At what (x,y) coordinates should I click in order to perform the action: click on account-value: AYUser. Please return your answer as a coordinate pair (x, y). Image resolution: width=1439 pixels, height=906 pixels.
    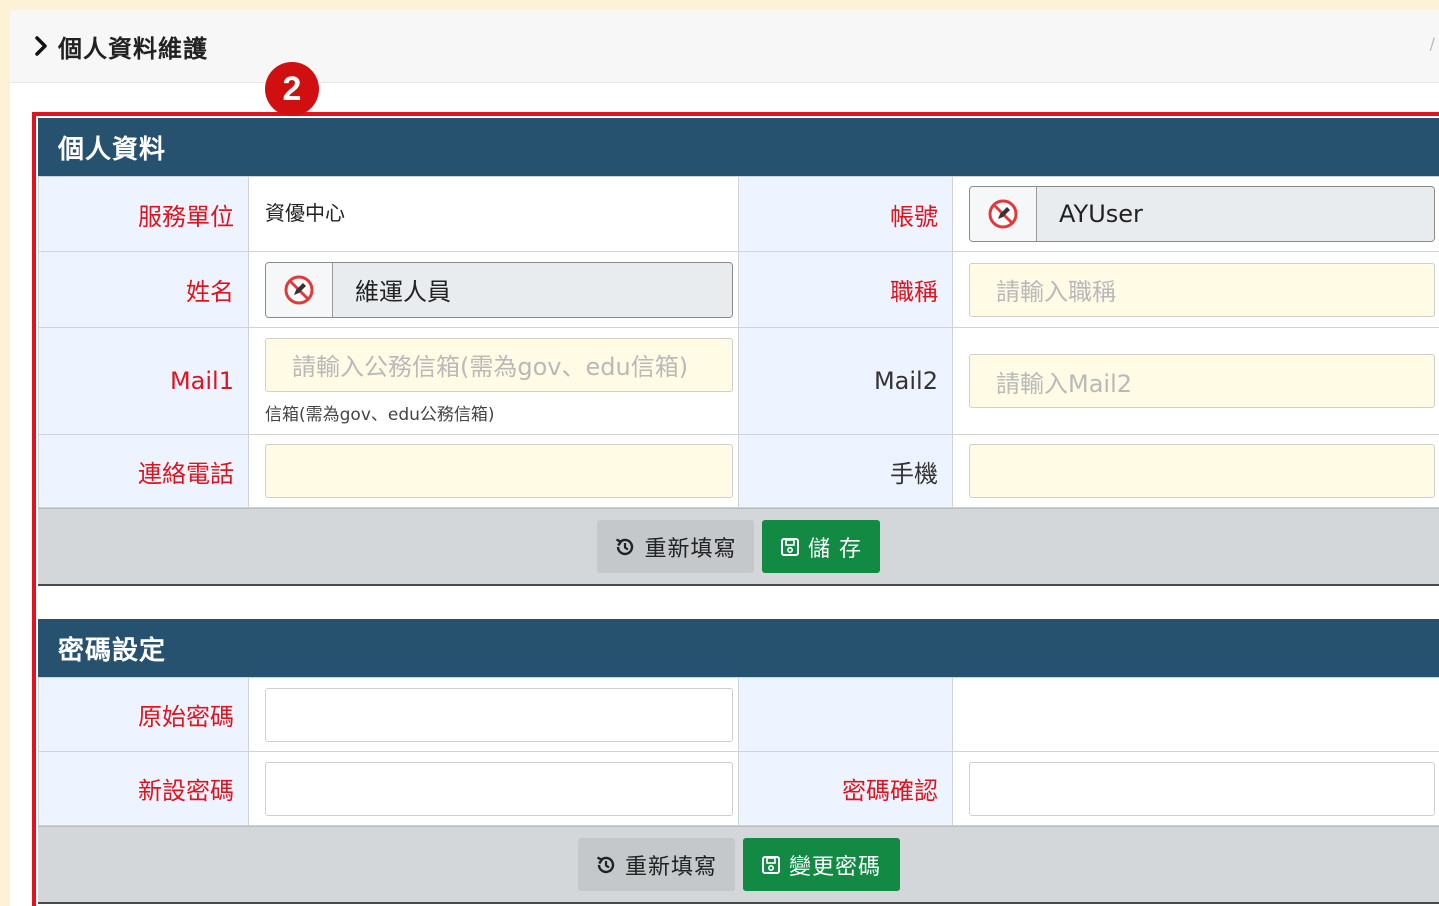
    Looking at the image, I should click on (1235, 214).